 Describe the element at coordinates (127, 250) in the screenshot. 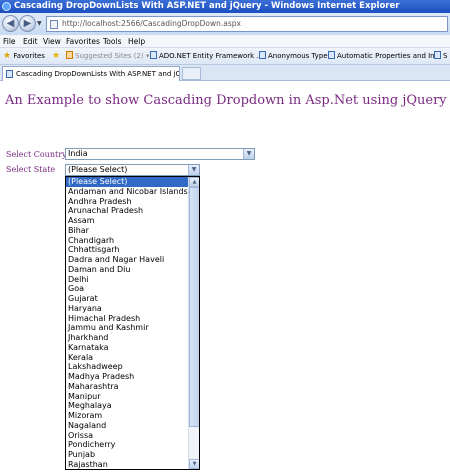

I see `state-option: Chhattisgarh` at that location.